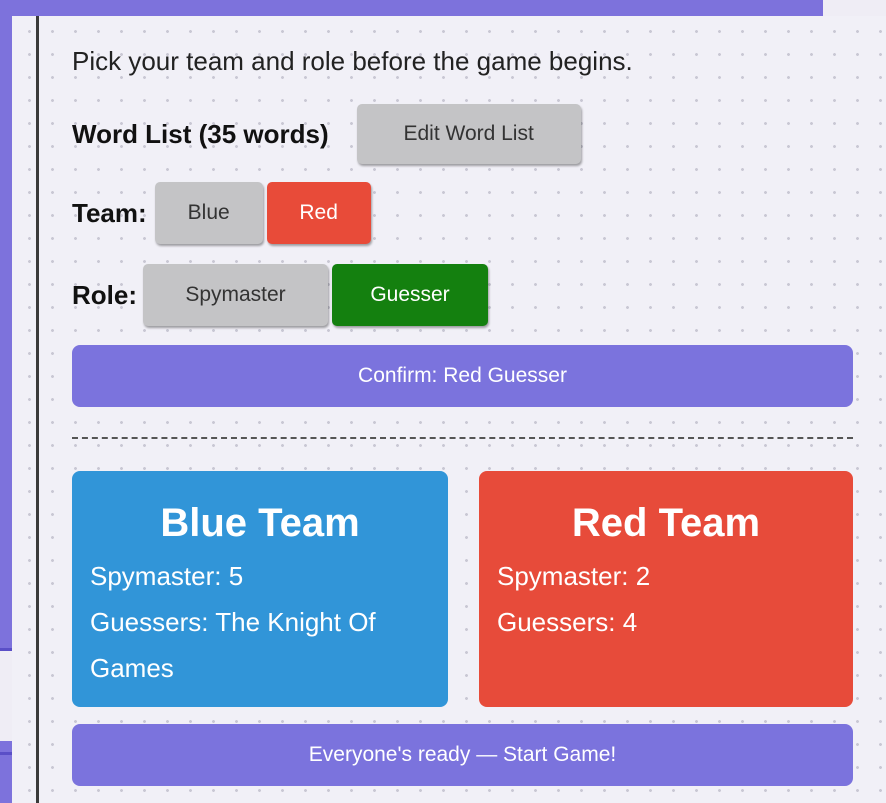 This screenshot has height=803, width=886. Describe the element at coordinates (167, 576) in the screenshot. I see `blue-team-spymaster: Spymaster: 5` at that location.